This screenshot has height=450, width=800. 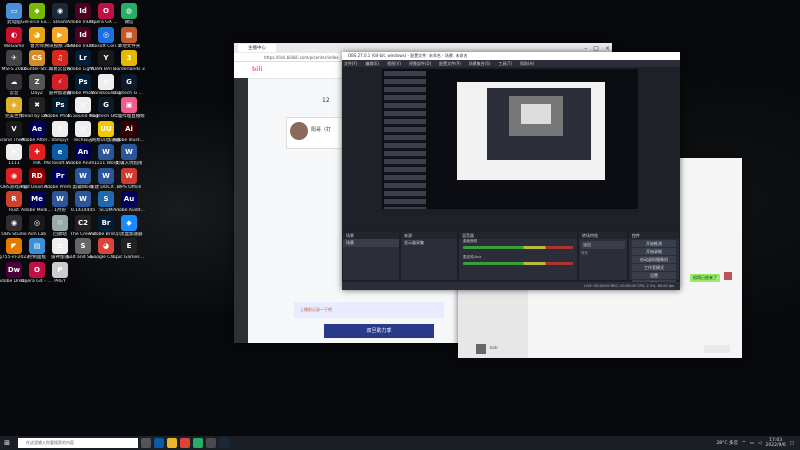 What do you see at coordinates (129, 179) in the screenshot?
I see `desktop-icon: W WPS Office` at bounding box center [129, 179].